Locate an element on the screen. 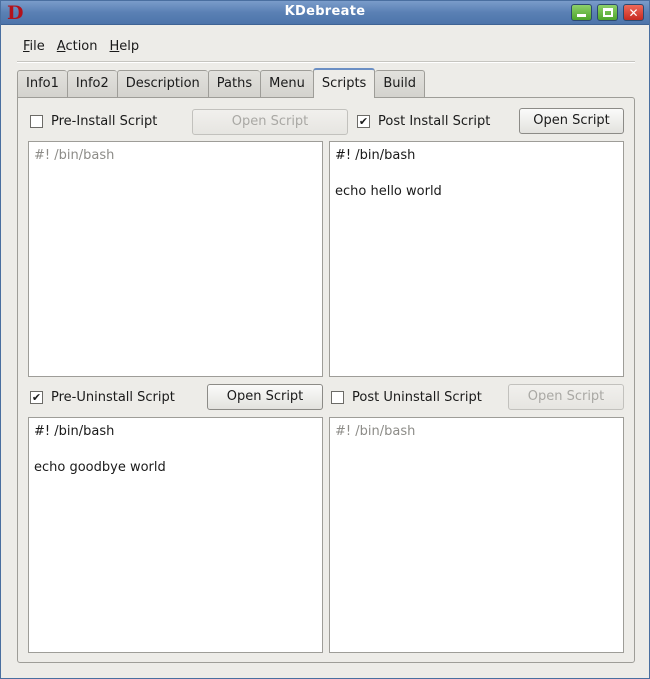 Image resolution: width=650 pixels, height=679 pixels. menu-separator is located at coordinates (326, 62).